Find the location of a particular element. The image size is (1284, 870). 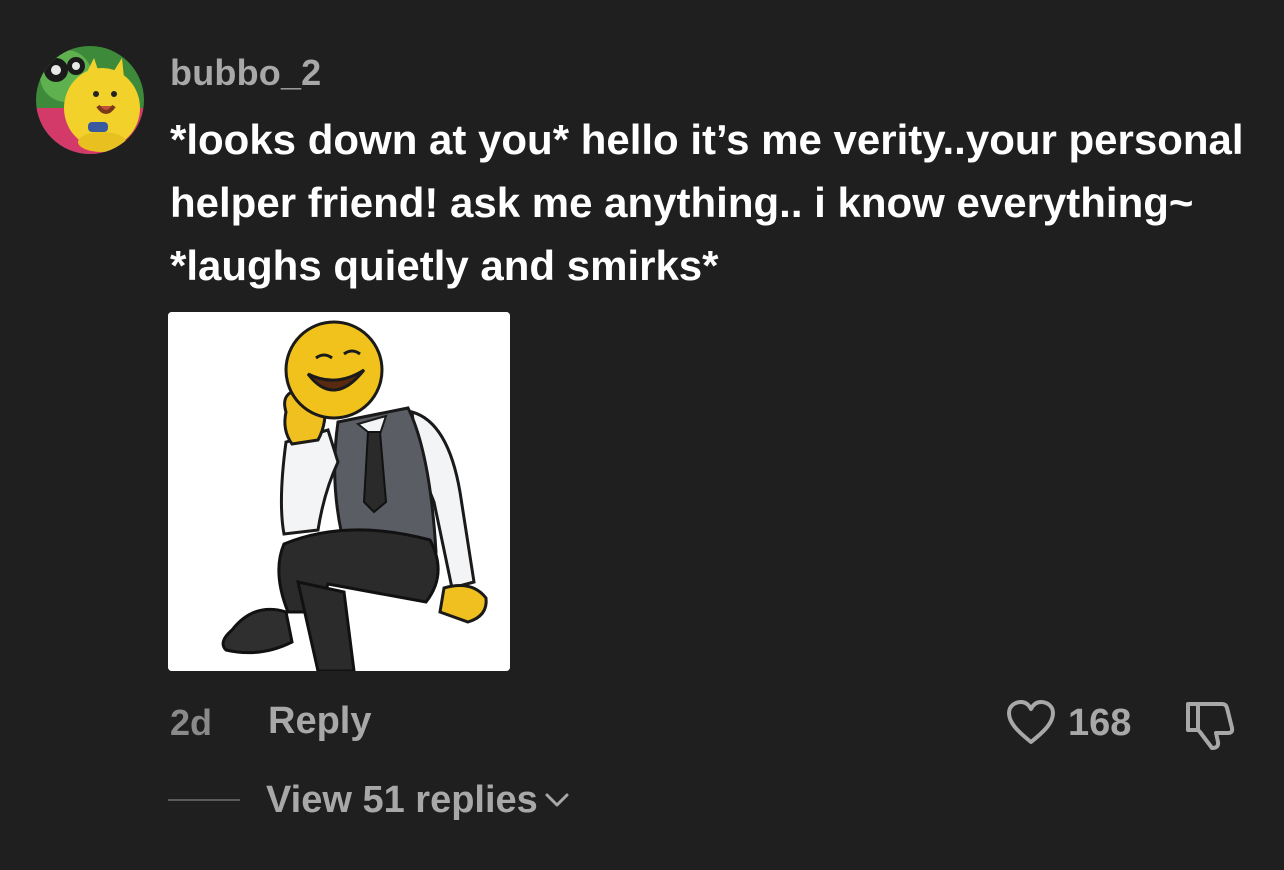

thumbs-down-outline-icon is located at coordinates (1210, 726).